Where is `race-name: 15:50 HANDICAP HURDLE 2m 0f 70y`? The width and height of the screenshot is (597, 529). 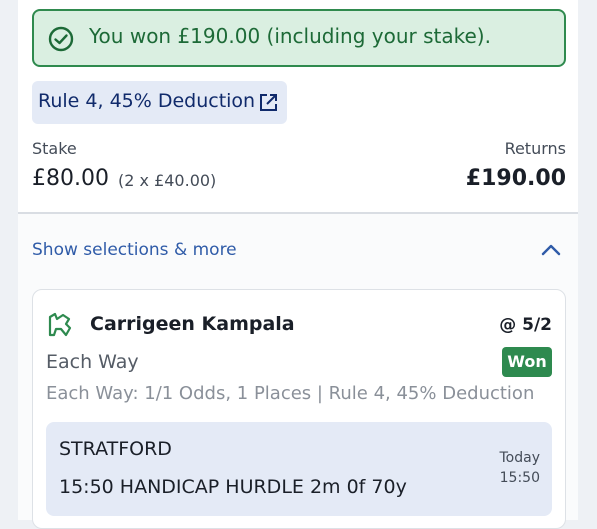 race-name: 15:50 HANDICAP HURDLE 2m 0f 70y is located at coordinates (233, 487).